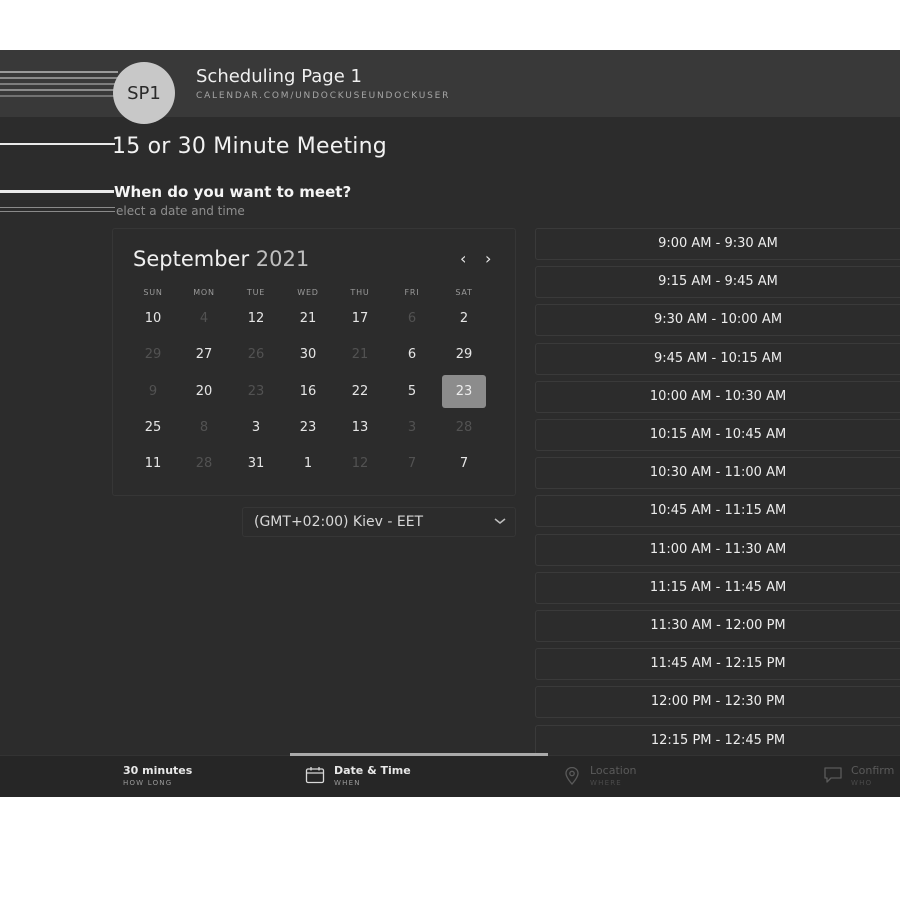  What do you see at coordinates (464, 318) in the screenshot?
I see `calendar-day: 2` at bounding box center [464, 318].